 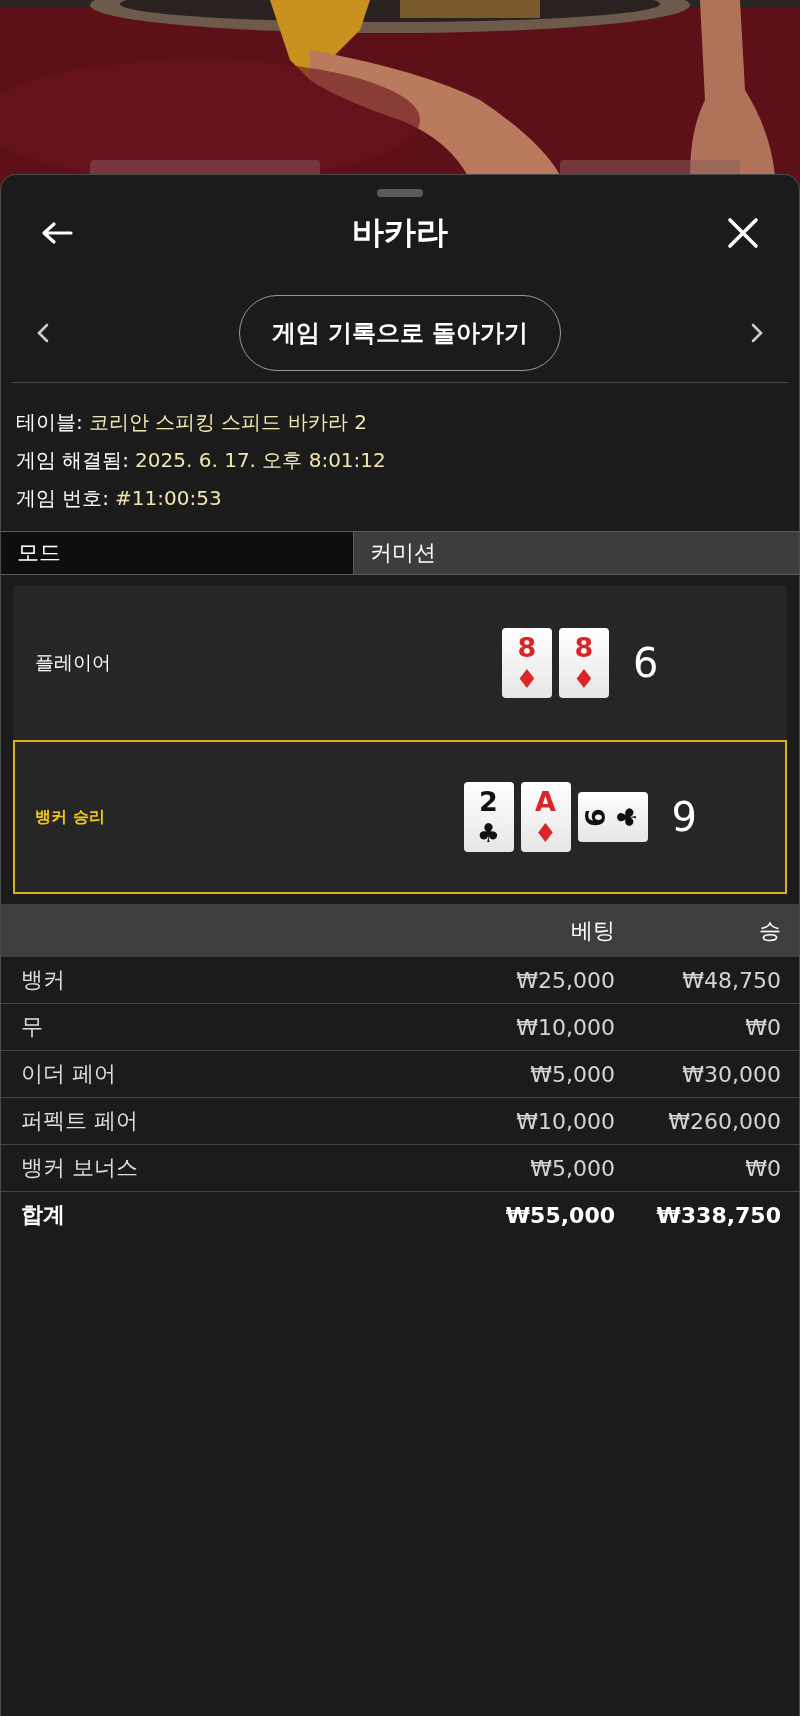 I want to click on back-arrow-icon, so click(x=57, y=233).